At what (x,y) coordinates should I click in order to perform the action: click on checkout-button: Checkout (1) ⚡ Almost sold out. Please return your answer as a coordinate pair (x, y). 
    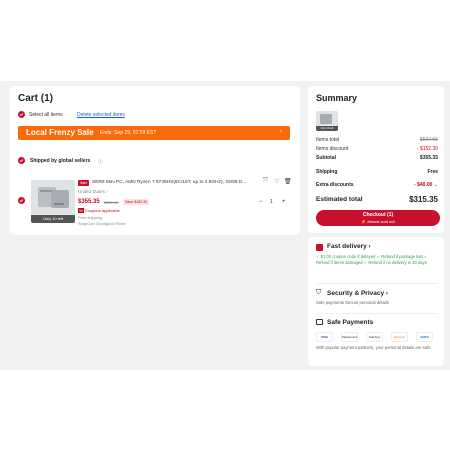
    Looking at the image, I should click on (378, 218).